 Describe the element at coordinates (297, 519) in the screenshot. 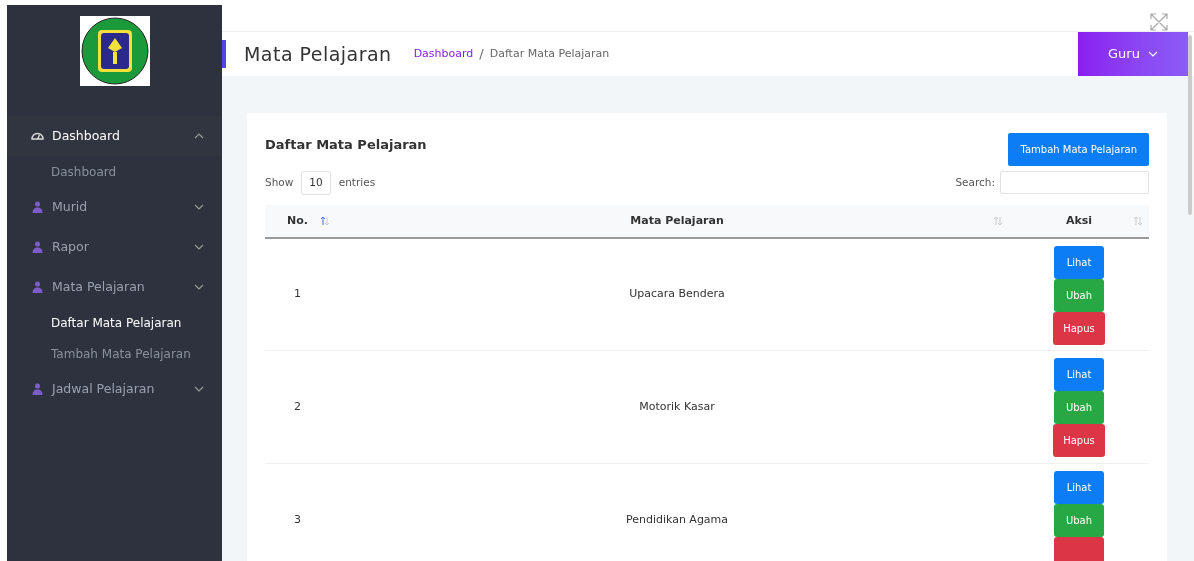

I see `table-cell: 3` at that location.